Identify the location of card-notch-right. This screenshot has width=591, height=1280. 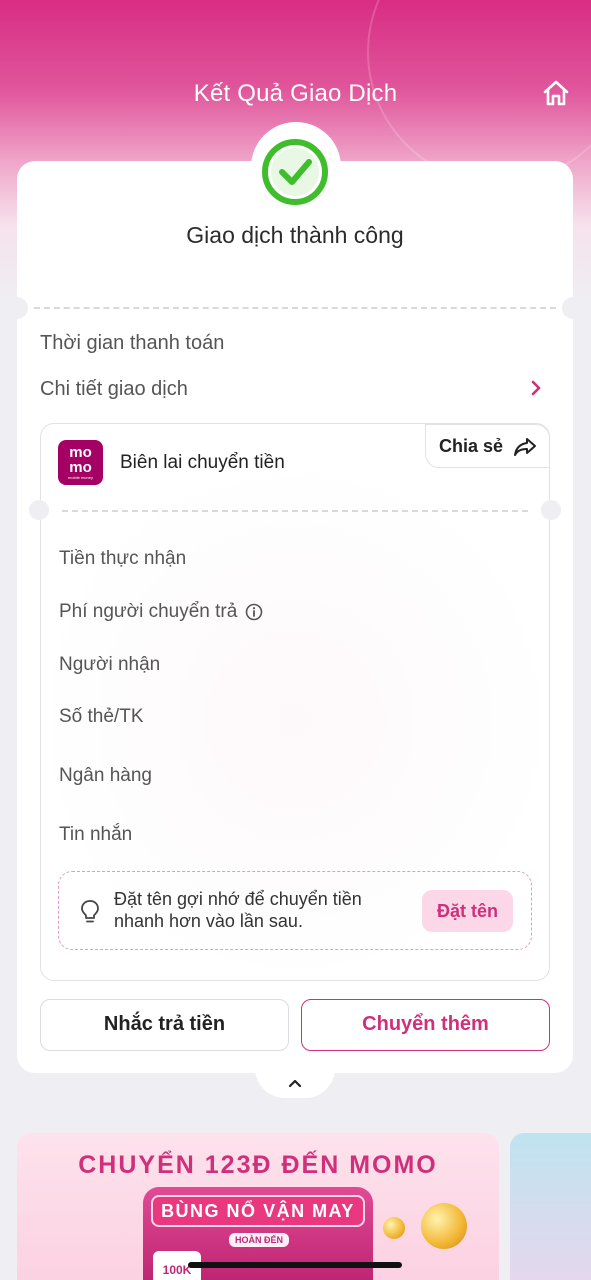
(573, 308).